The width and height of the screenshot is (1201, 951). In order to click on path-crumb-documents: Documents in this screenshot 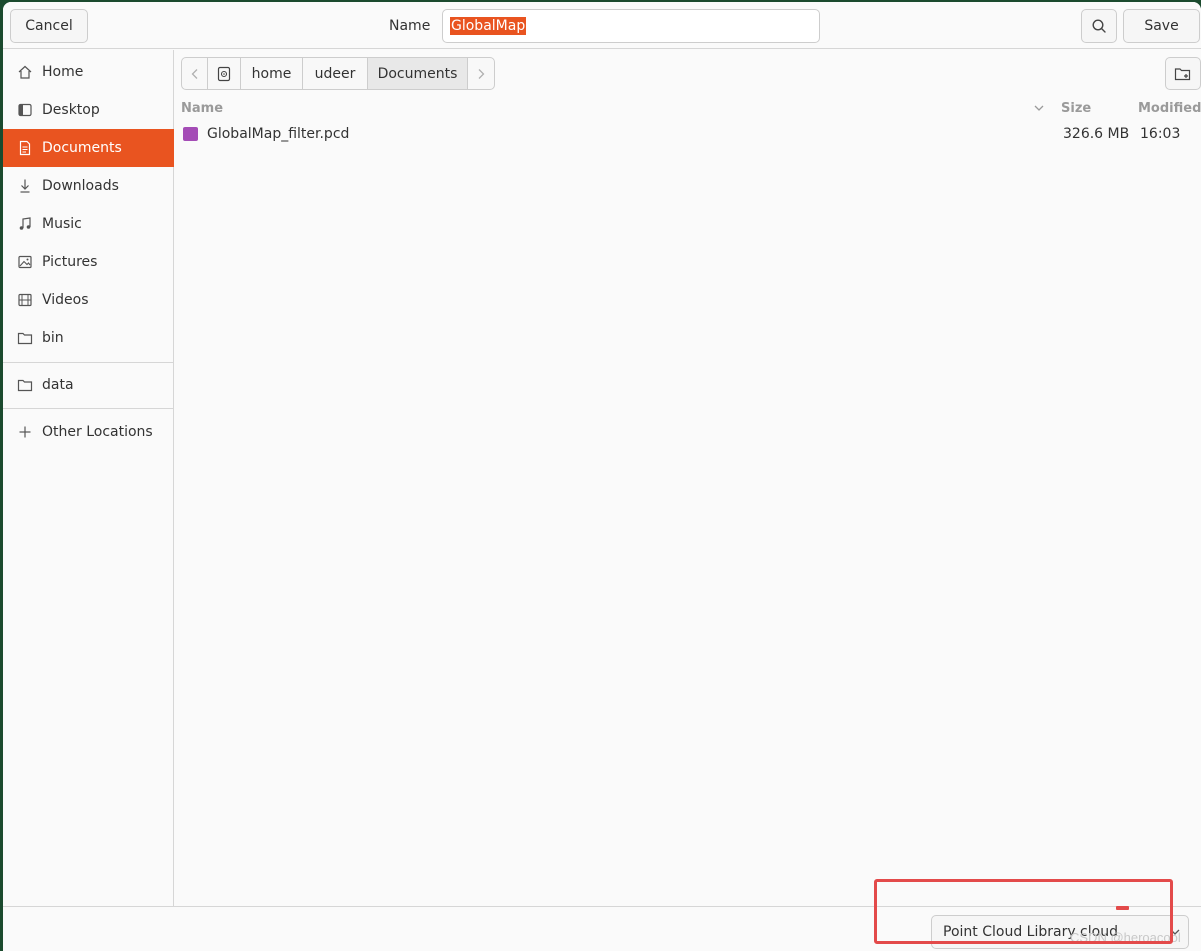, I will do `click(418, 73)`.